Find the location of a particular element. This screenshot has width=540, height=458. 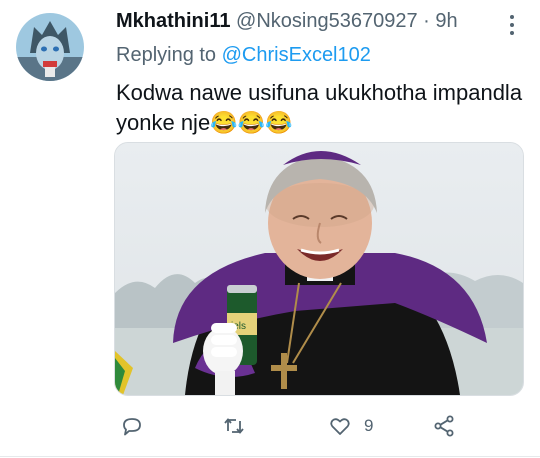

reply-button is located at coordinates (132, 426).